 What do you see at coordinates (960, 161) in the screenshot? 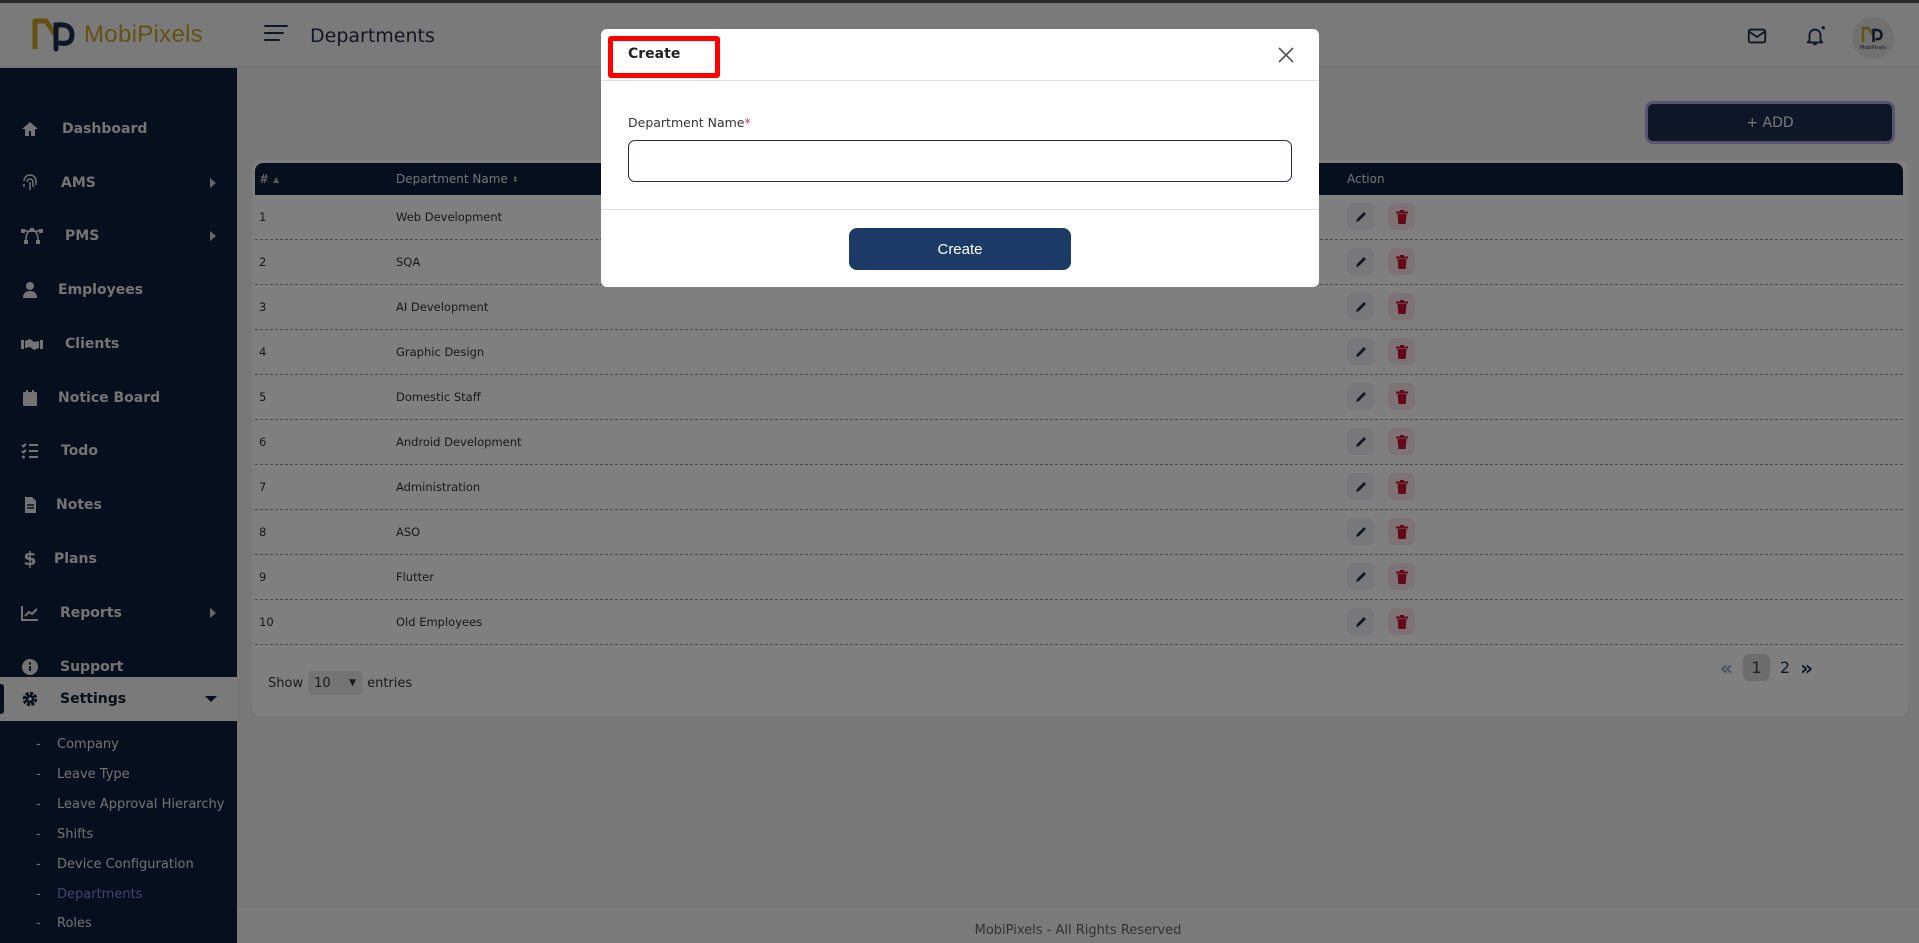
I see `department-name-input` at bounding box center [960, 161].